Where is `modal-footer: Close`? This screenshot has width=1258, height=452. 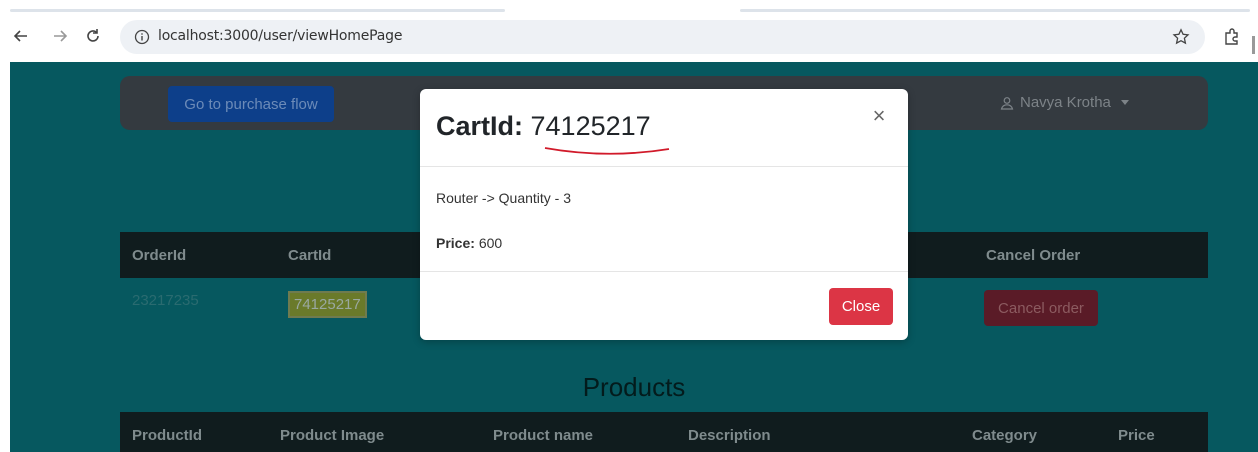
modal-footer: Close is located at coordinates (664, 305).